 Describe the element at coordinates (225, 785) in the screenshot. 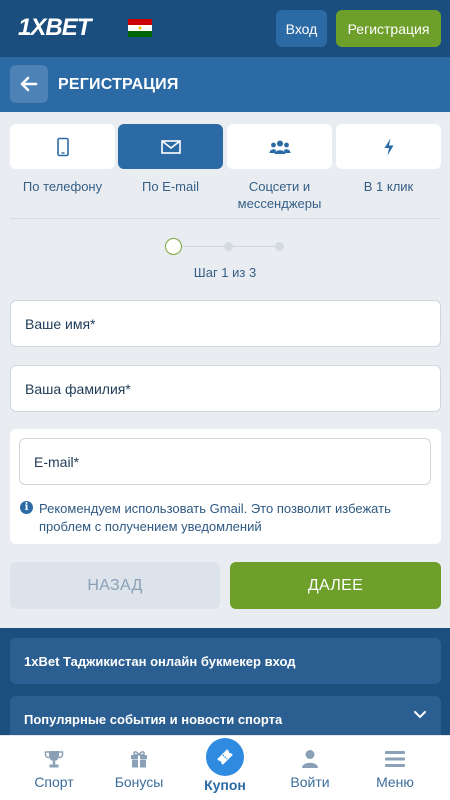

I see `nav-coupon-label: Купон` at that location.